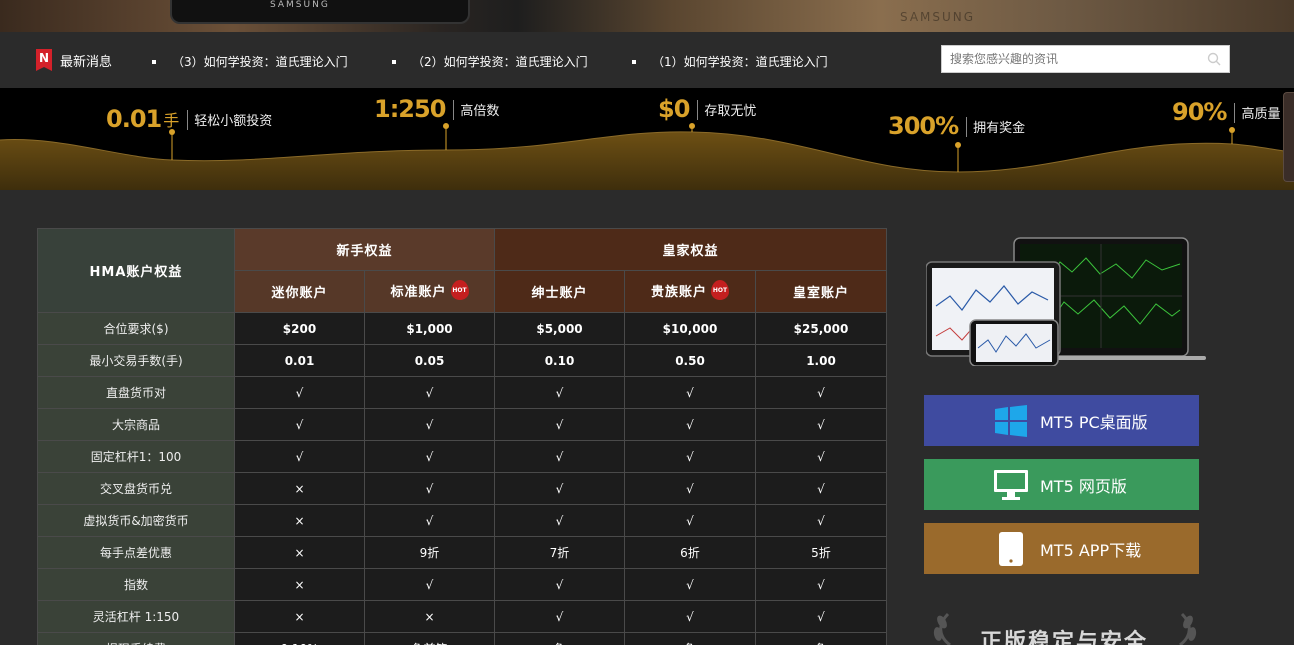  Describe the element at coordinates (250, 61) in the screenshot. I see `news-item-3: （3）如何学投资：道氏理论入门` at that location.